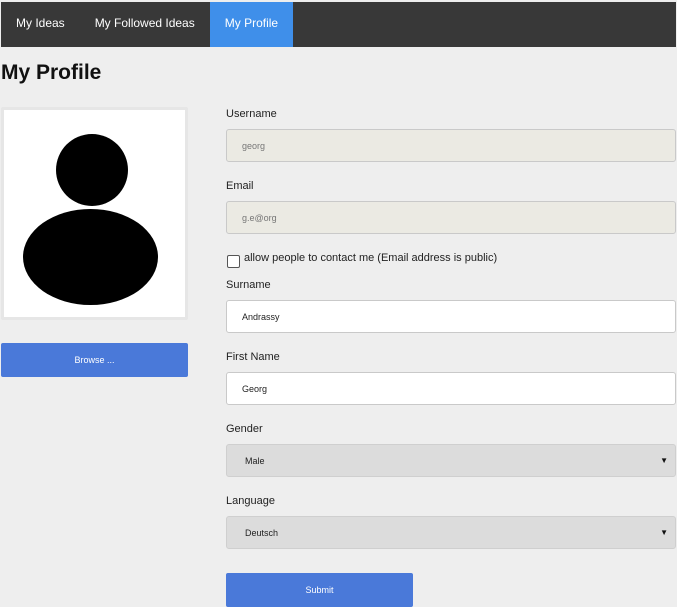 This screenshot has height=607, width=677. What do you see at coordinates (92, 170) in the screenshot?
I see `avatar-head-shape` at bounding box center [92, 170].